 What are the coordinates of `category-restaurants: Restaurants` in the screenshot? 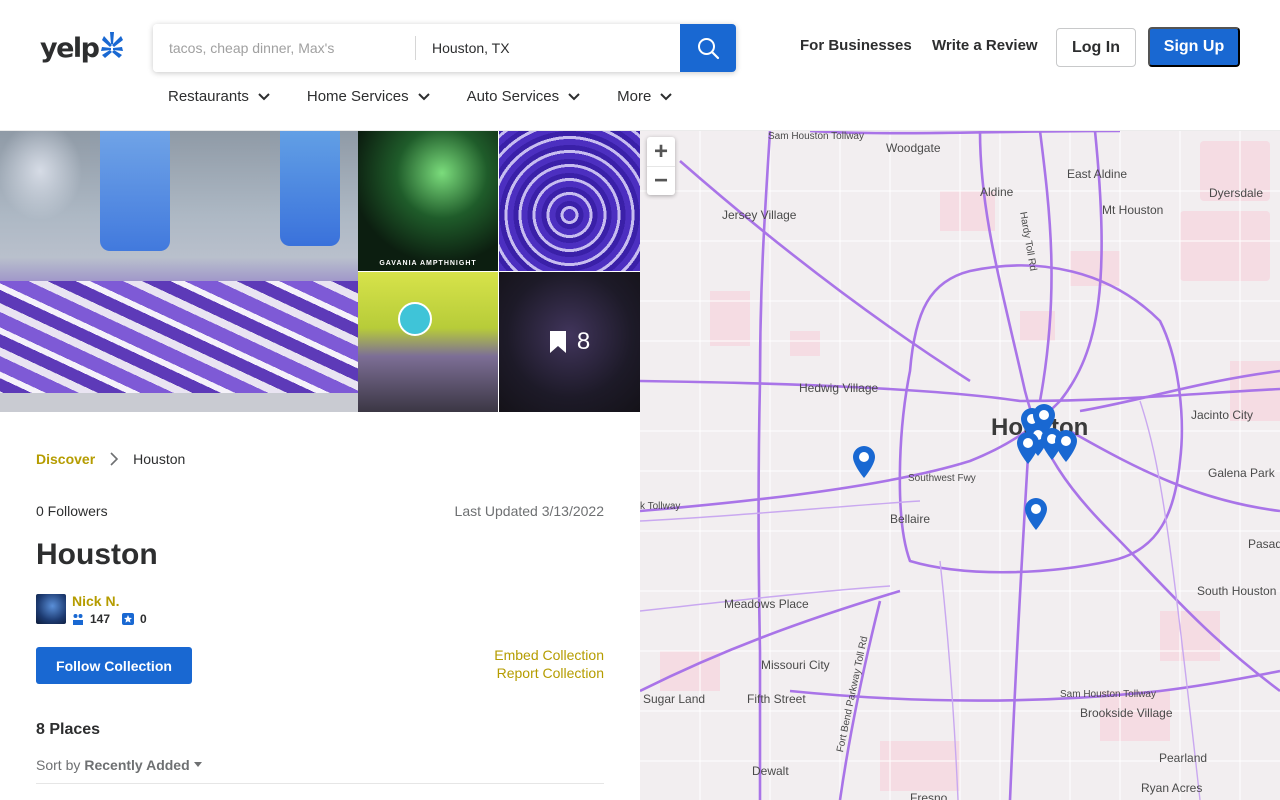 It's located at (219, 96).